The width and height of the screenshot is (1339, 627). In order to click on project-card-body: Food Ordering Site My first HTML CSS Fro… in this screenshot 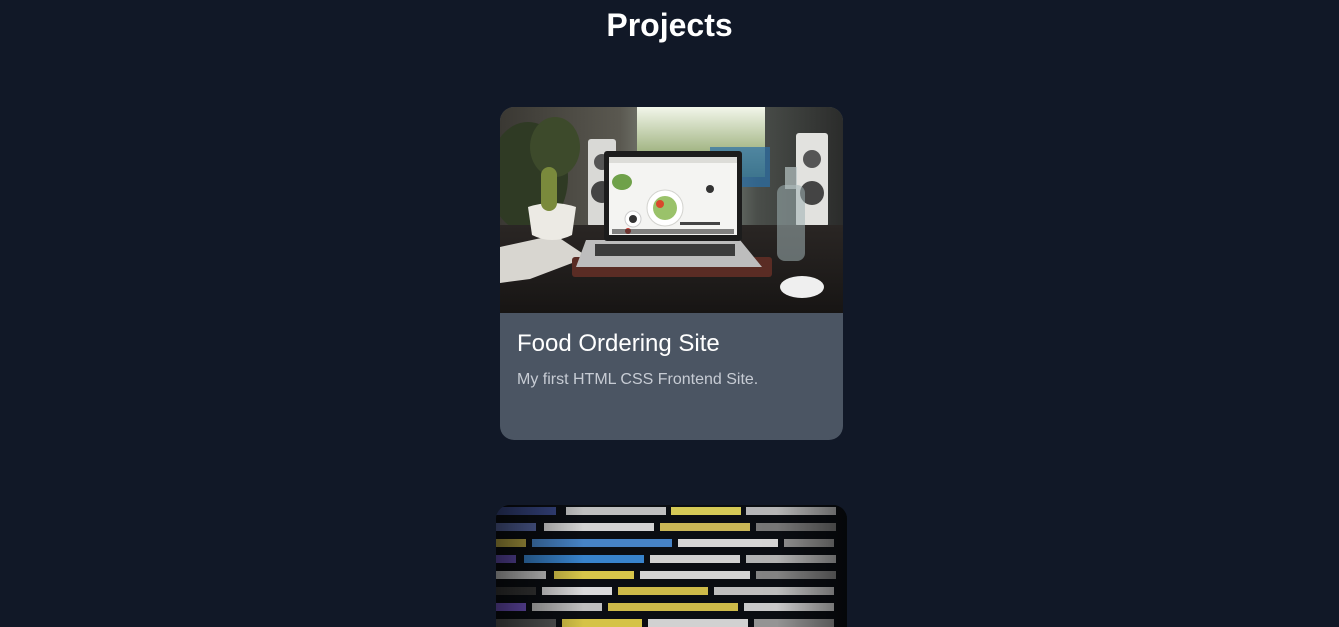, I will do `click(671, 351)`.